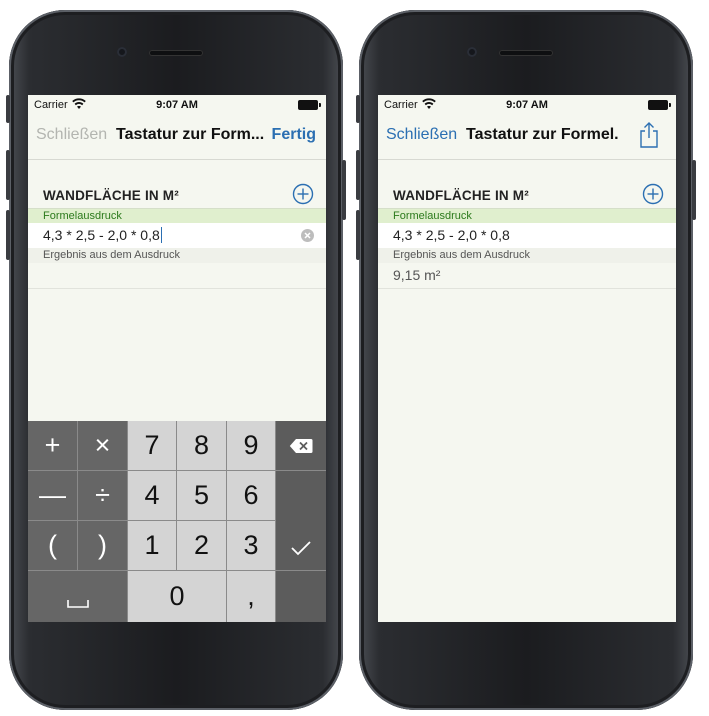  I want to click on key-multiply: ×, so click(102, 445).